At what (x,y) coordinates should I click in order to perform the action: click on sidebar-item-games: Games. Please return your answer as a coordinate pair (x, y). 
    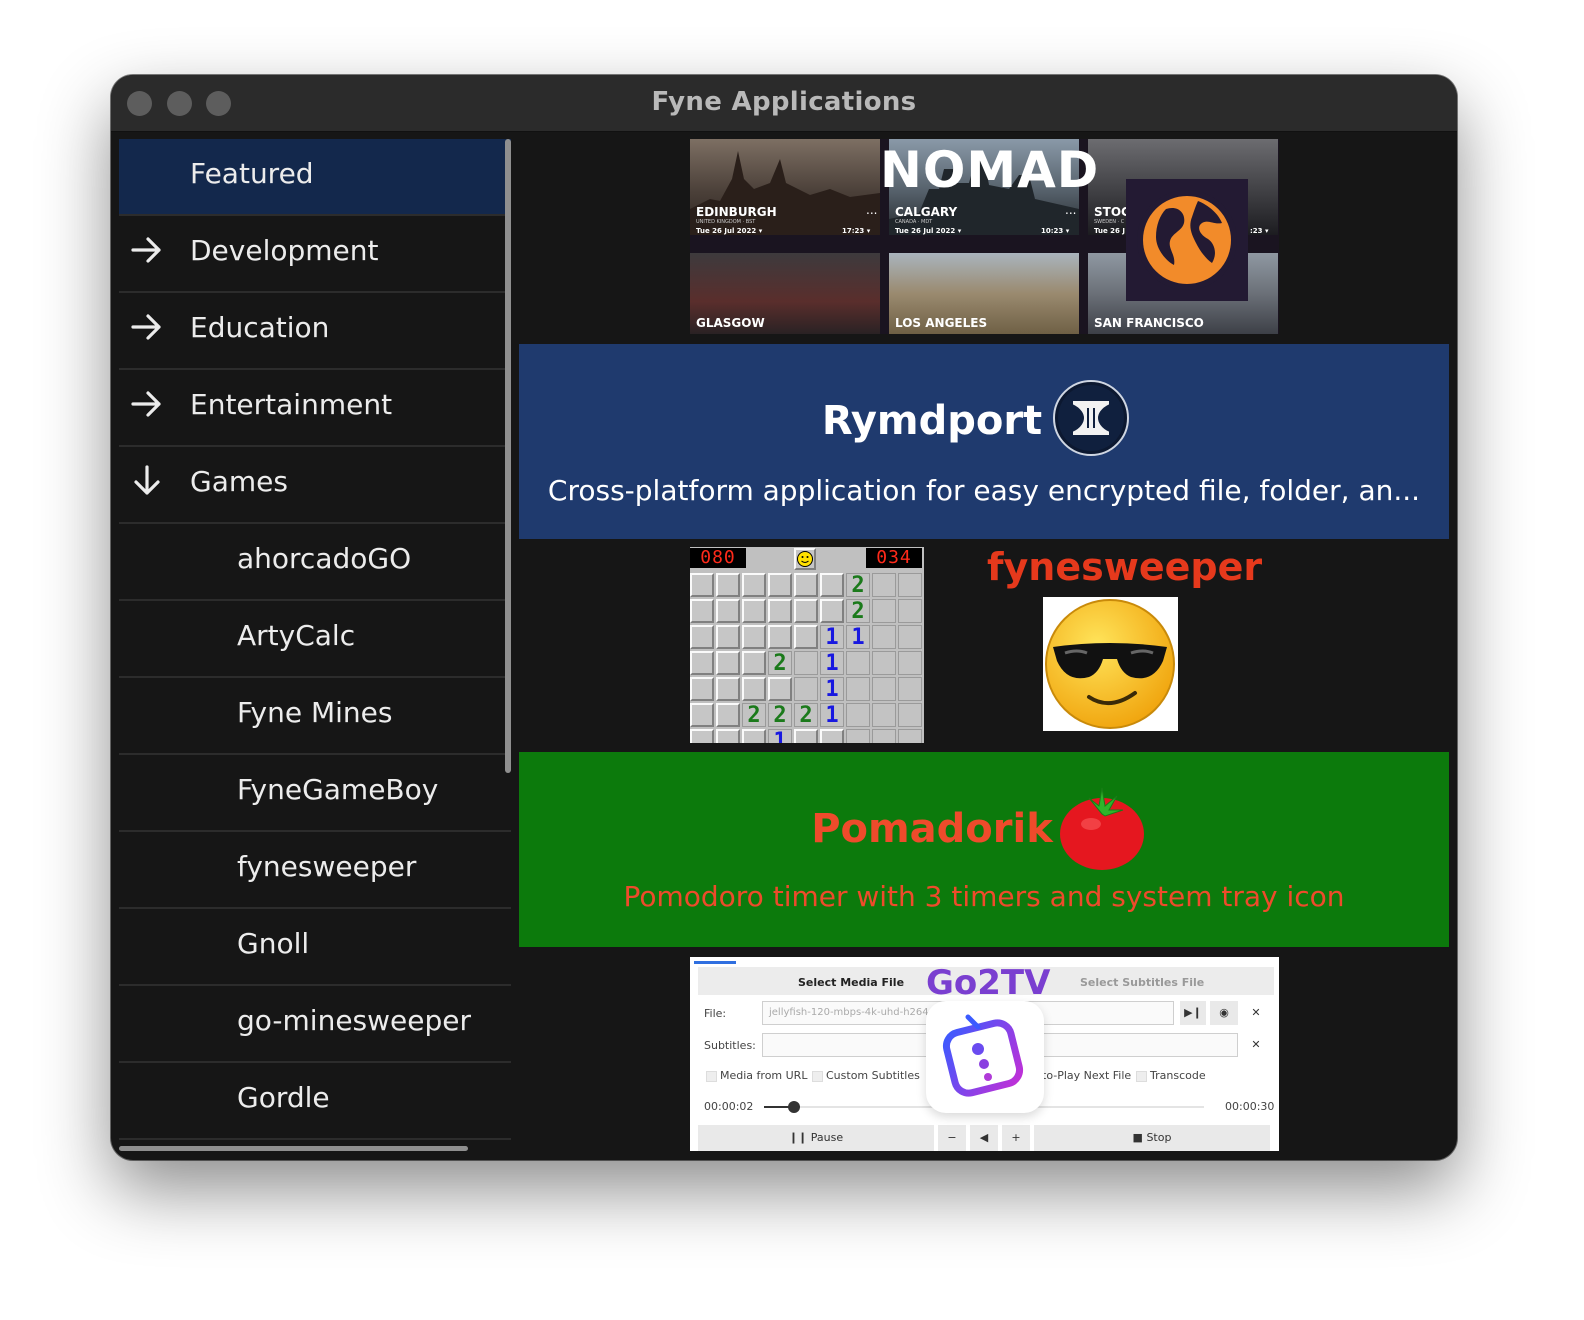
    Looking at the image, I should click on (315, 485).